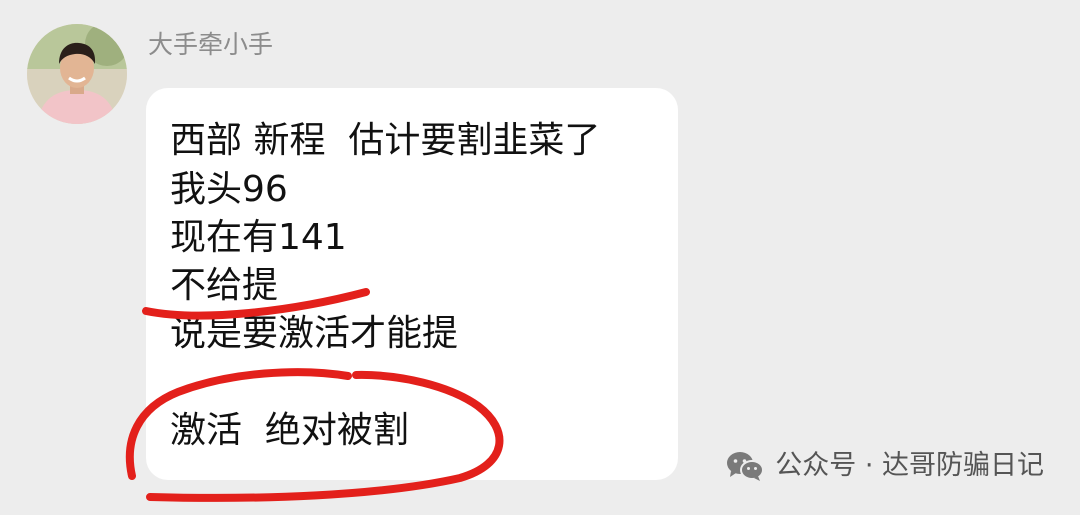  What do you see at coordinates (385, 140) in the screenshot?
I see `message-line: 西部 新程 估计要割韭菜了` at bounding box center [385, 140].